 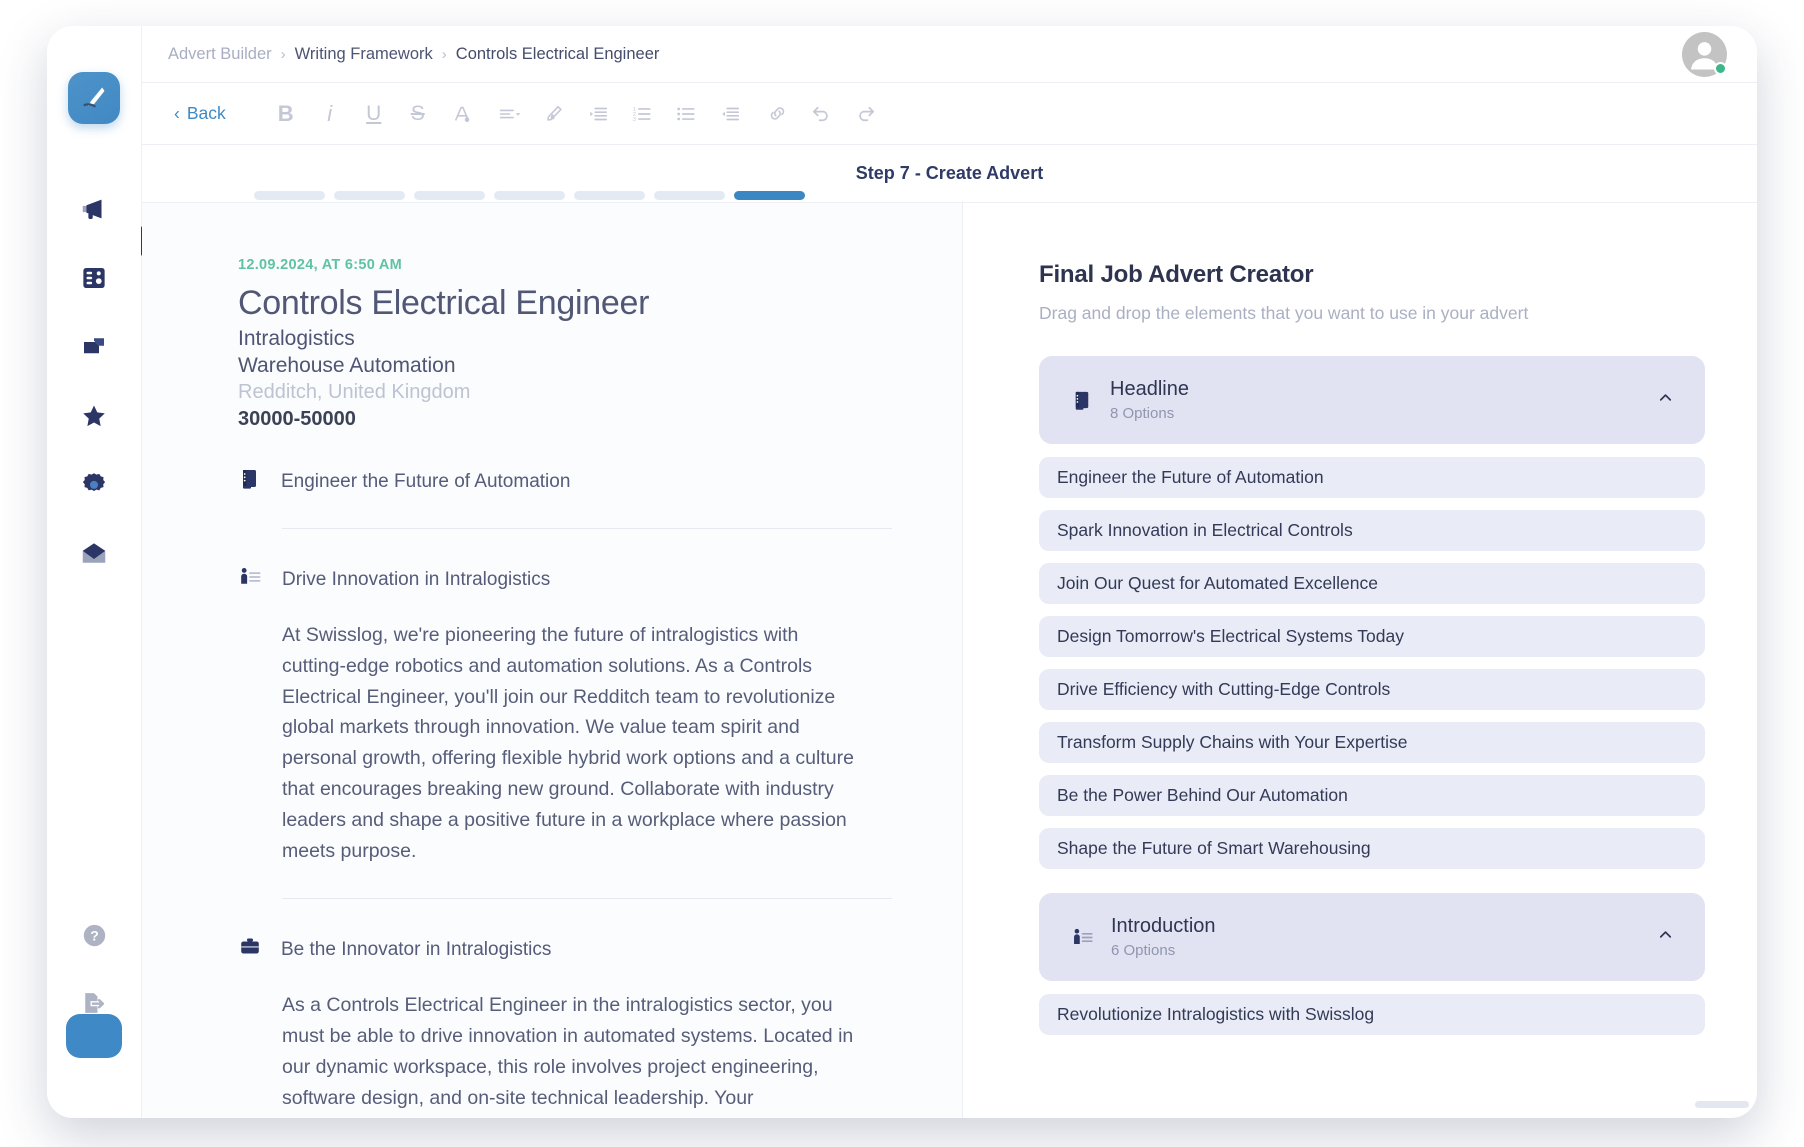 What do you see at coordinates (354, 392) in the screenshot?
I see `document-location: Redditch, United Kingdom` at bounding box center [354, 392].